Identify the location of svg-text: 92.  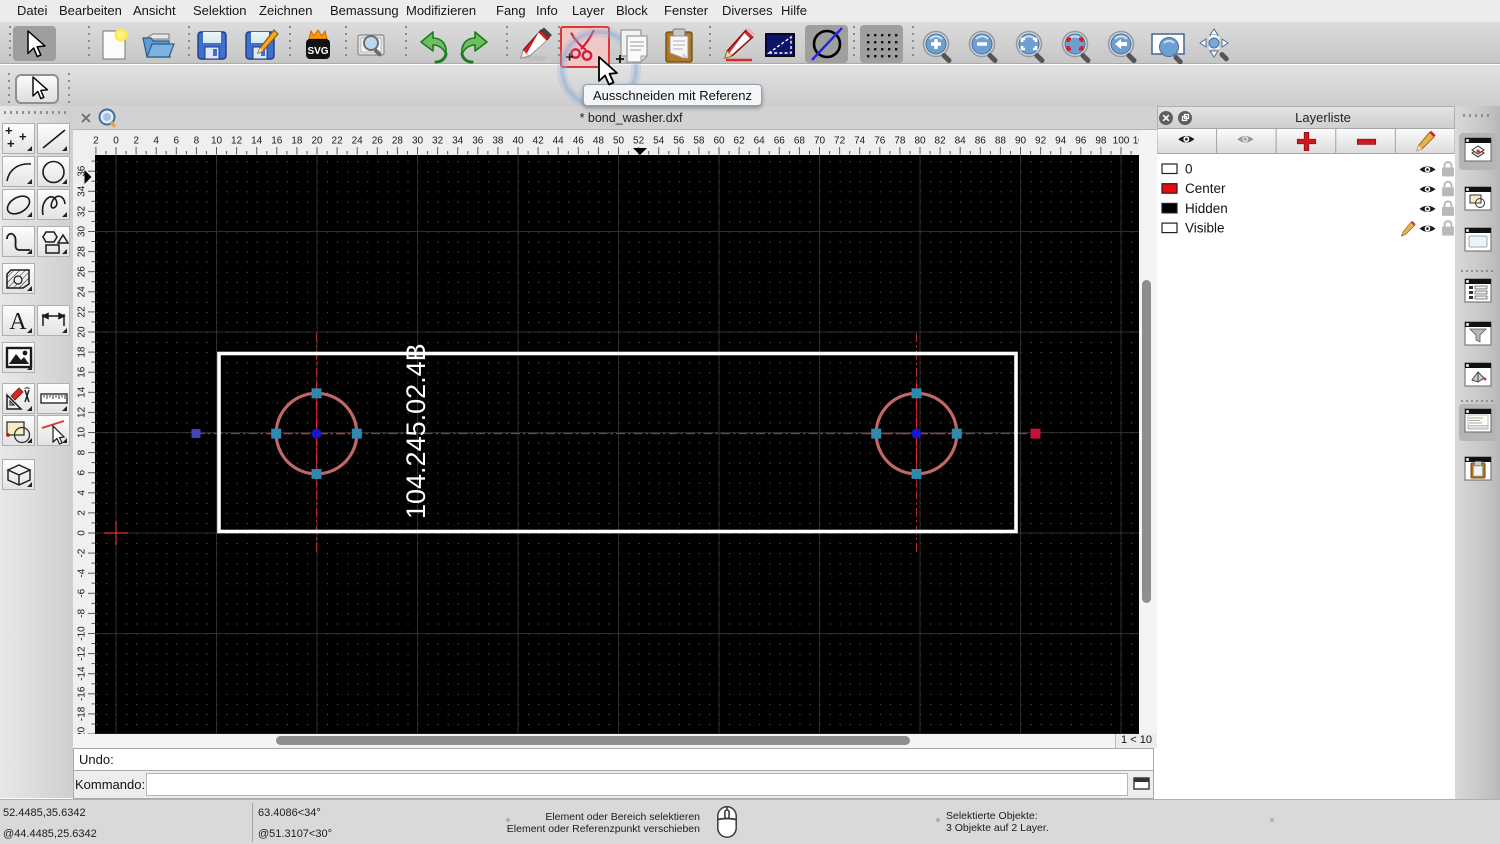
(1041, 141).